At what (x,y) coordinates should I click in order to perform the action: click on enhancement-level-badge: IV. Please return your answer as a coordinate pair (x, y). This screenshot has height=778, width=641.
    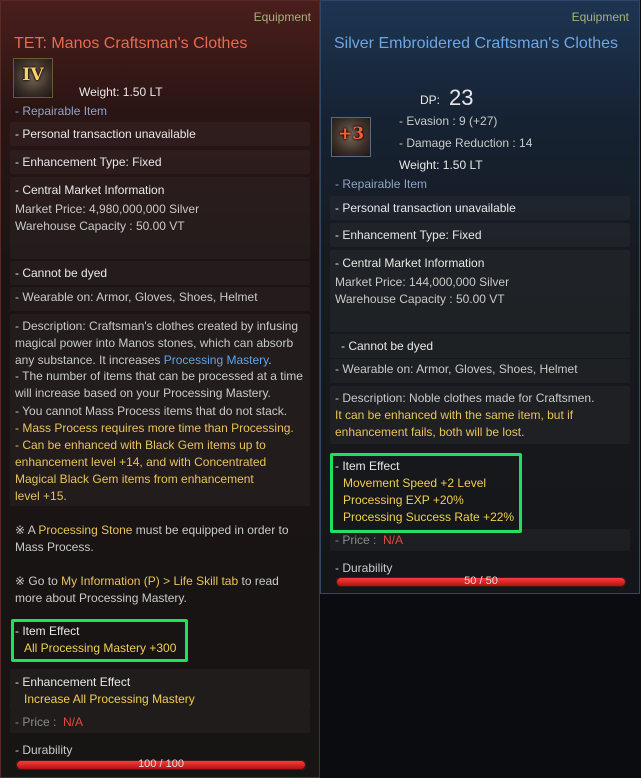
    Looking at the image, I should click on (33, 75).